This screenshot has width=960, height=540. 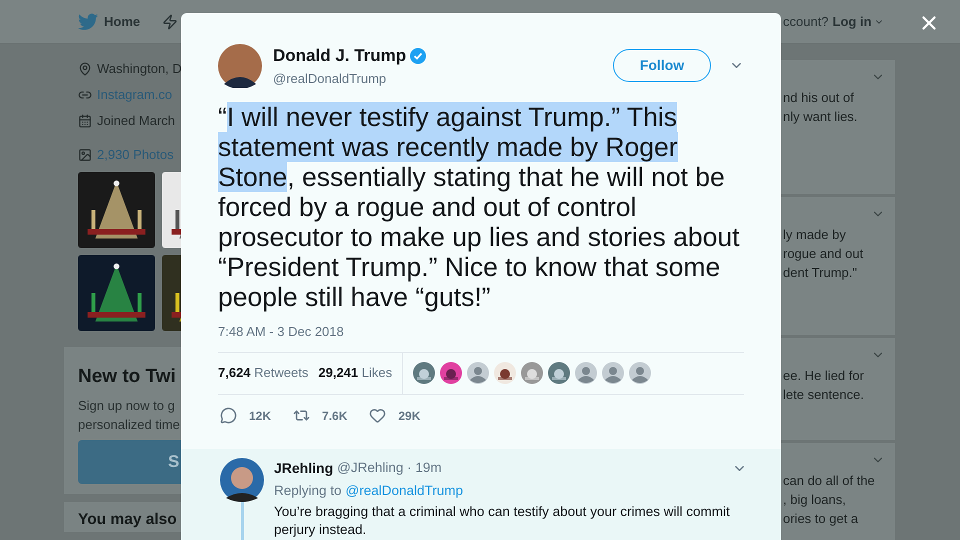 I want to click on reply-text: You’re bragging that a criminal who can testify about your crimes will commit perjury instead., so click(x=502, y=520).